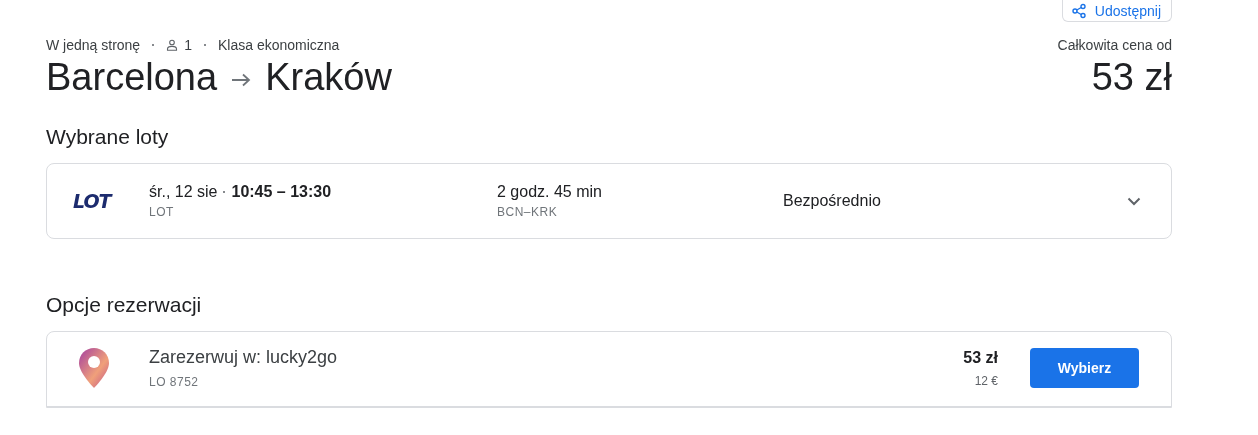 The height and width of the screenshot is (435, 1258). Describe the element at coordinates (124, 305) in the screenshot. I see `section-heading: Opcje rezerwacji` at that location.